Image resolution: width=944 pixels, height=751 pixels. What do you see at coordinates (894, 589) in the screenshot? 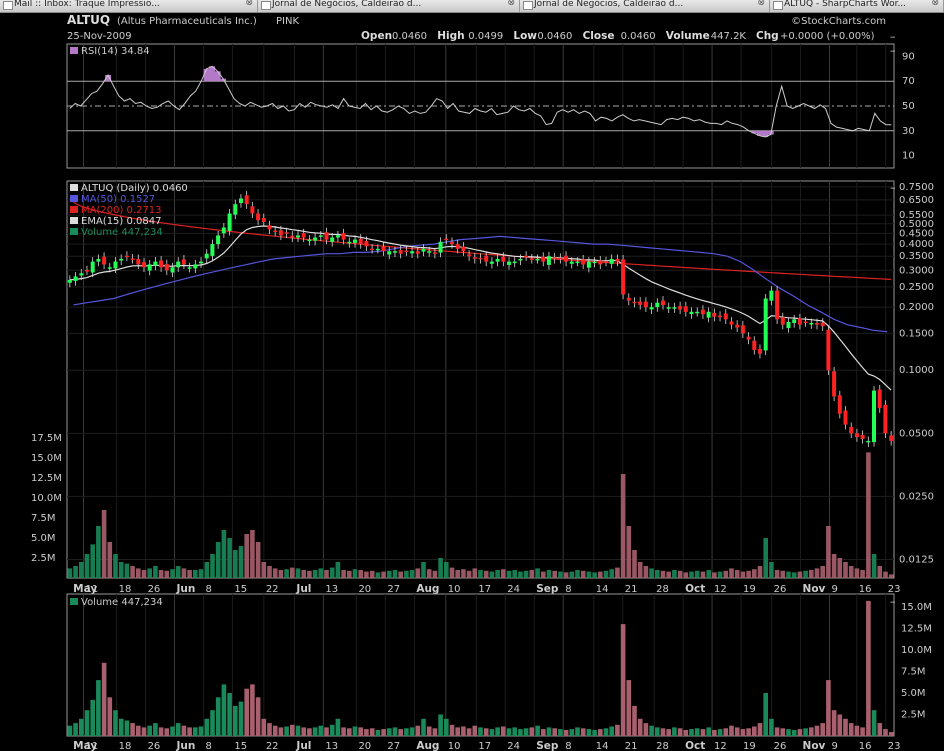
I see `x-axis-label: 23` at bounding box center [894, 589].